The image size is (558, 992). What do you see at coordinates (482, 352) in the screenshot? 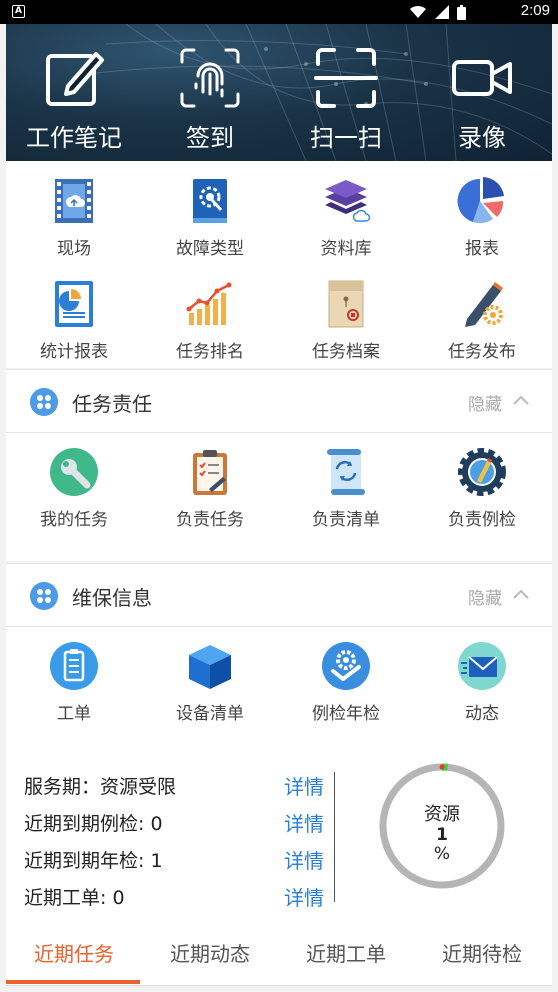
I see `grid-item-label: 任务发布` at bounding box center [482, 352].